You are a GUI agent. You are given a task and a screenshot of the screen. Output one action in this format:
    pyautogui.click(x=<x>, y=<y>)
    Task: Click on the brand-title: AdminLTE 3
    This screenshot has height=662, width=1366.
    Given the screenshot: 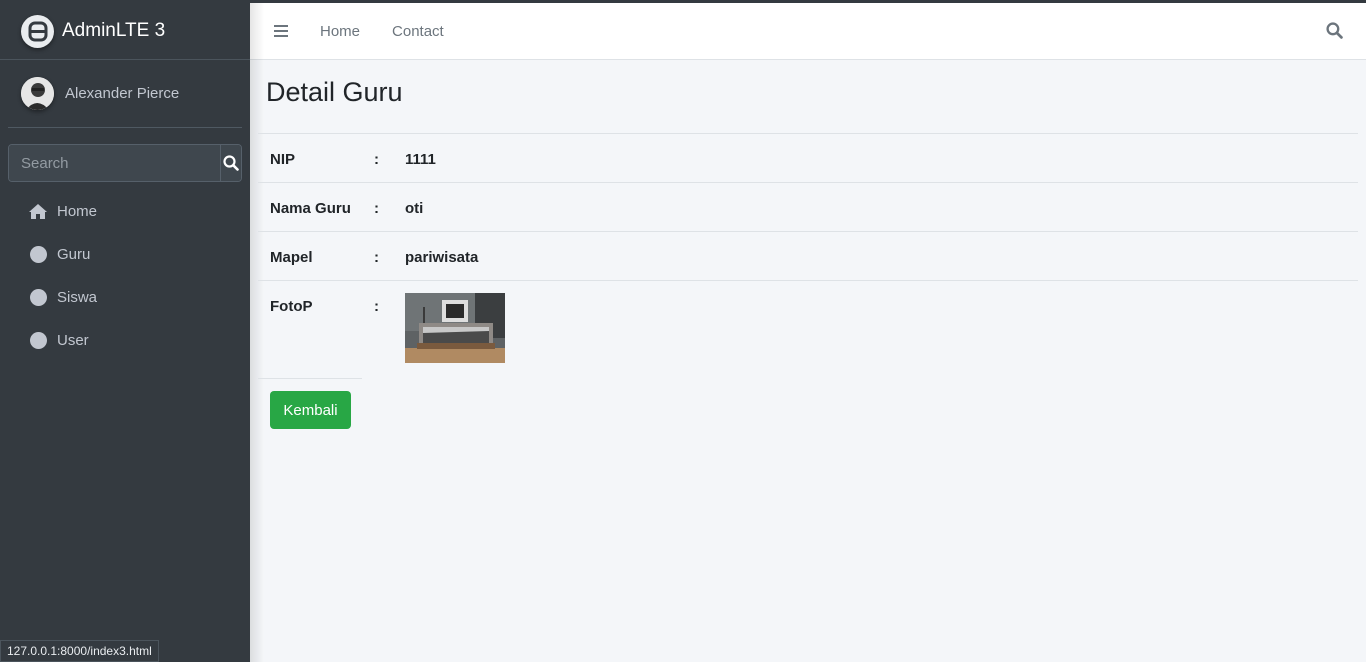 What is the action you would take?
    pyautogui.click(x=114, y=30)
    